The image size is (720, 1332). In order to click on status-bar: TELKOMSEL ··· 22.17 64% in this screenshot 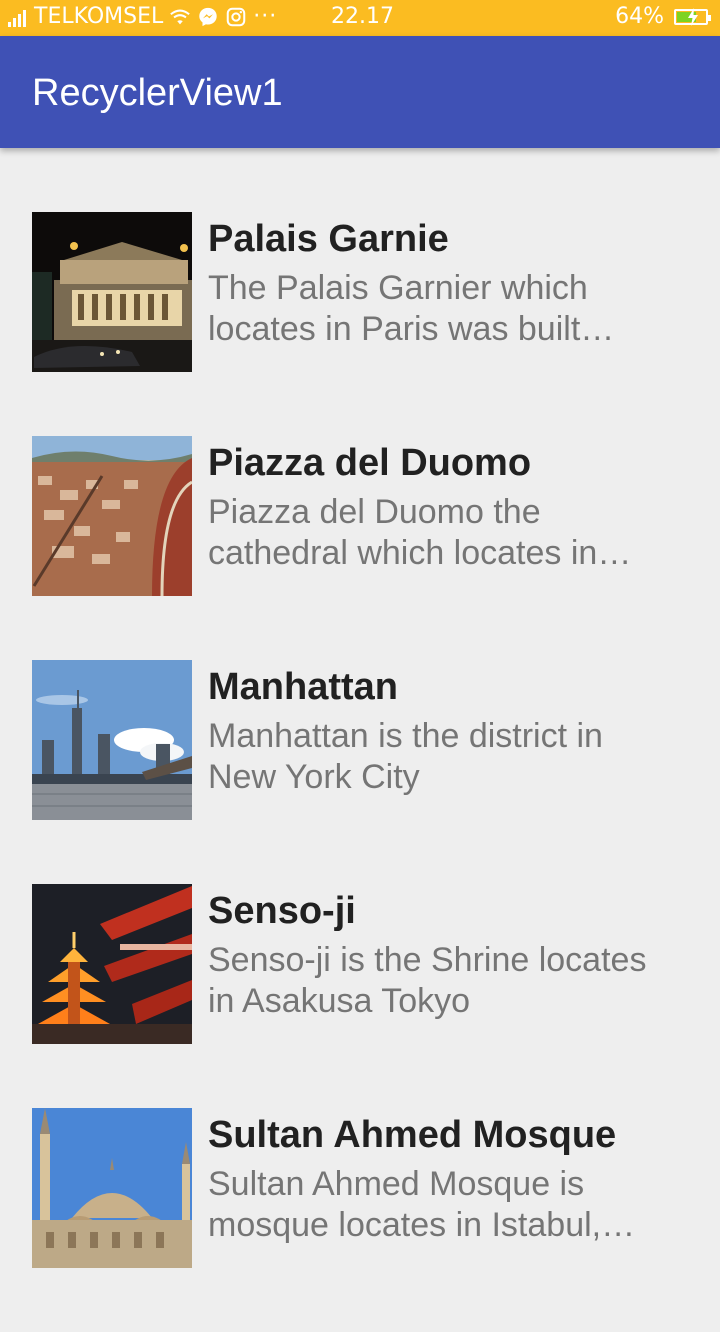, I will do `click(360, 18)`.